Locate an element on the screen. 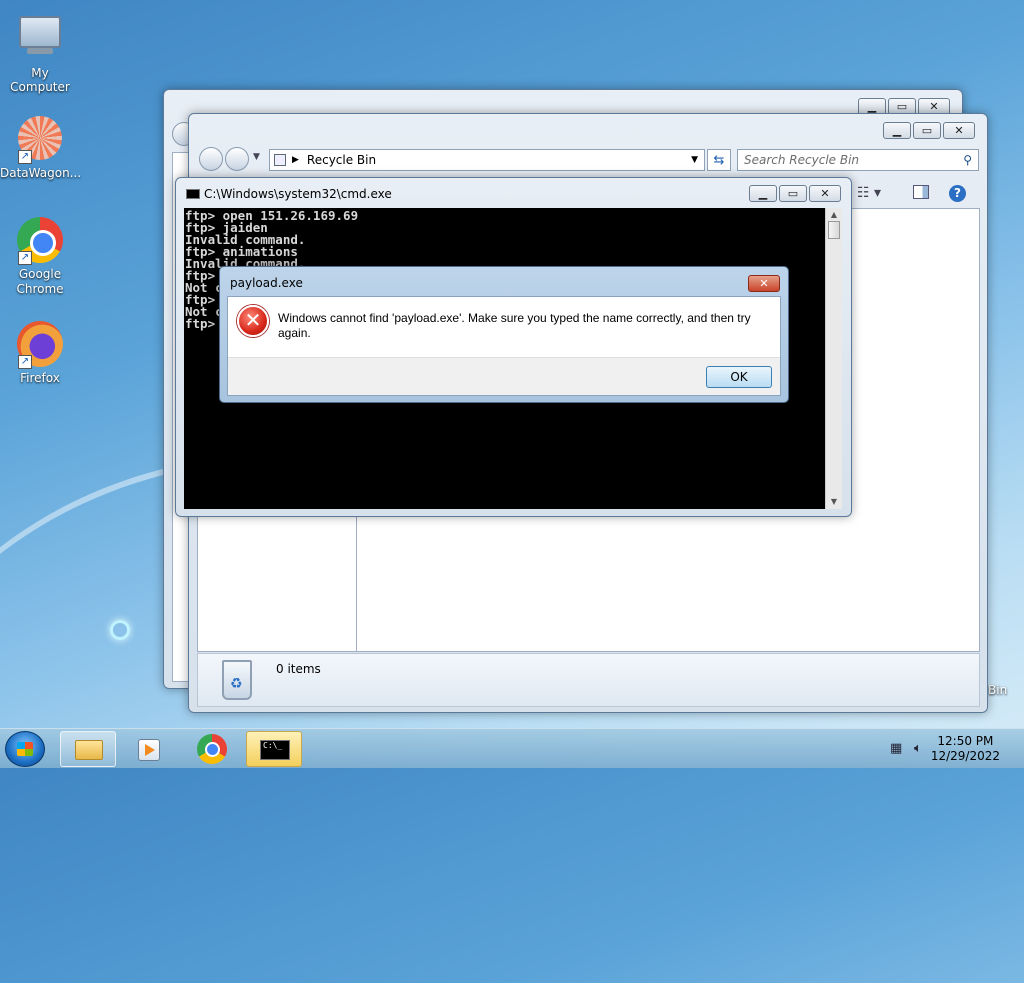  forward-button is located at coordinates (237, 159).